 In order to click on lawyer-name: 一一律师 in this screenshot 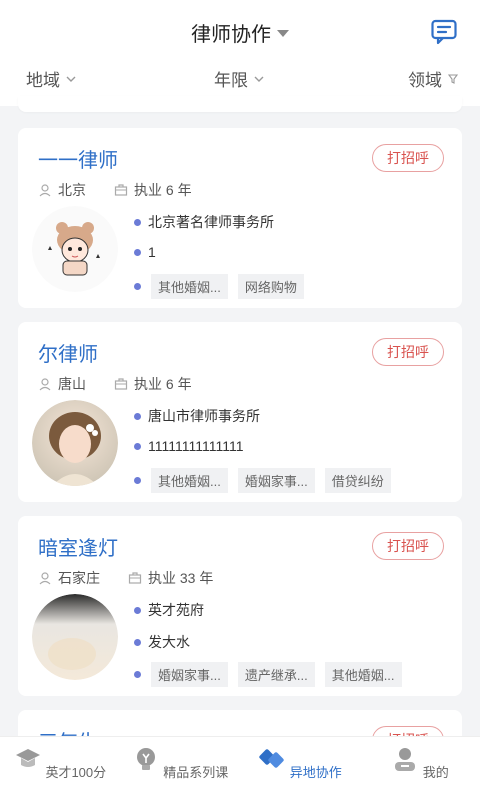, I will do `click(78, 158)`.